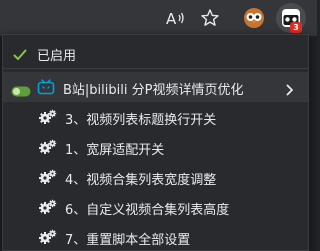 This screenshot has width=320, height=251. What do you see at coordinates (155, 68) in the screenshot?
I see `menu-divider` at bounding box center [155, 68].